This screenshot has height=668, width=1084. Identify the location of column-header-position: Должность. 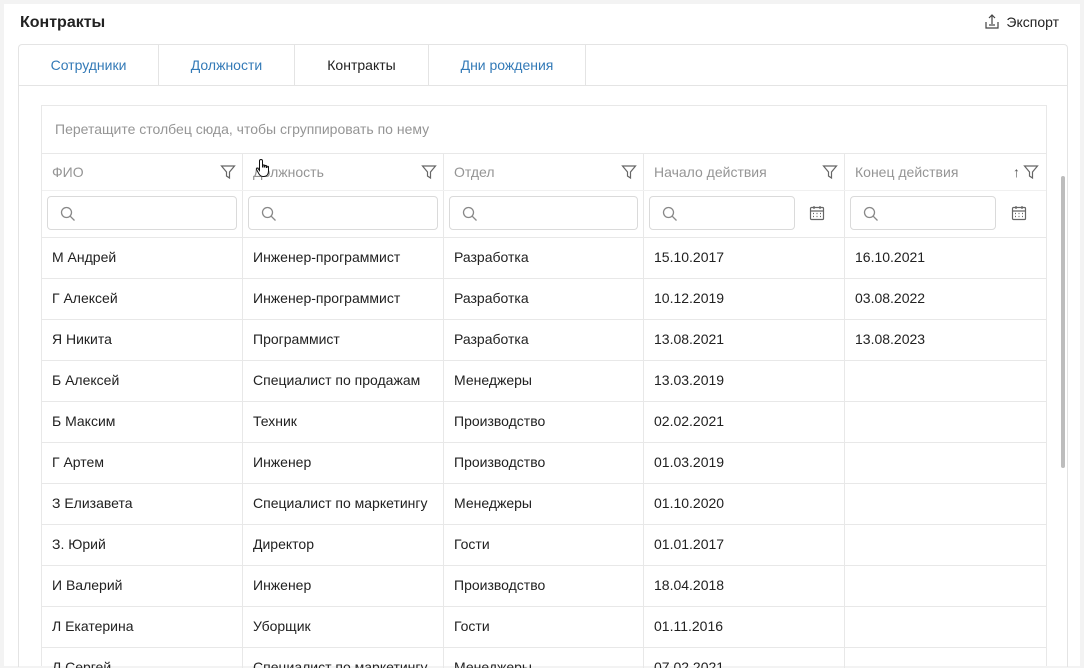
(343, 172).